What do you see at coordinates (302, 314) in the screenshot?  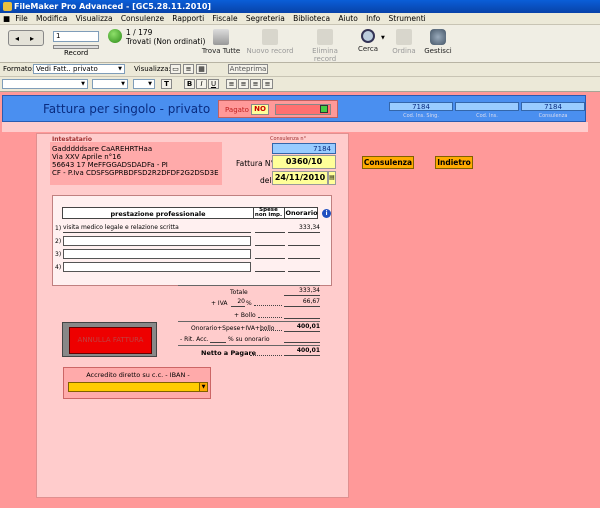 I see `bollo-value` at bounding box center [302, 314].